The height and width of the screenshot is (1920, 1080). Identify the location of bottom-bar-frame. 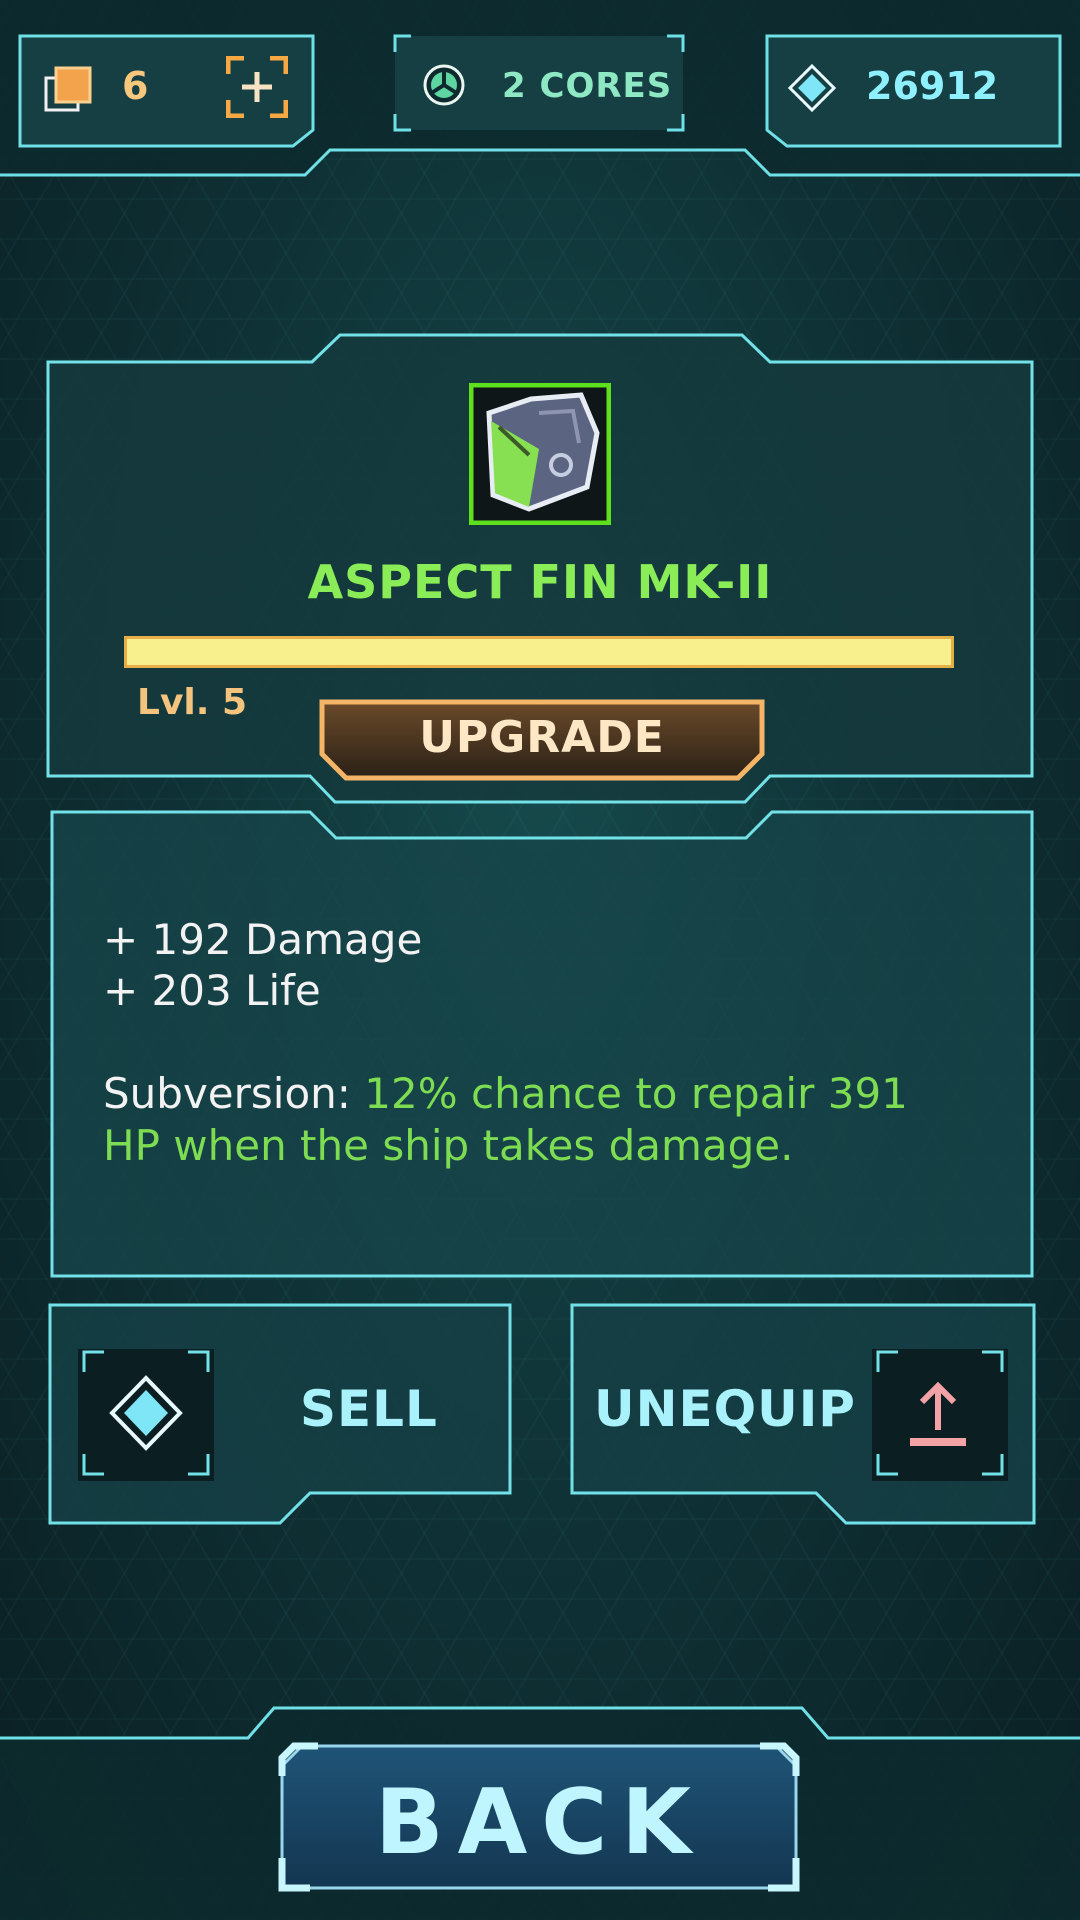
(540, 1813).